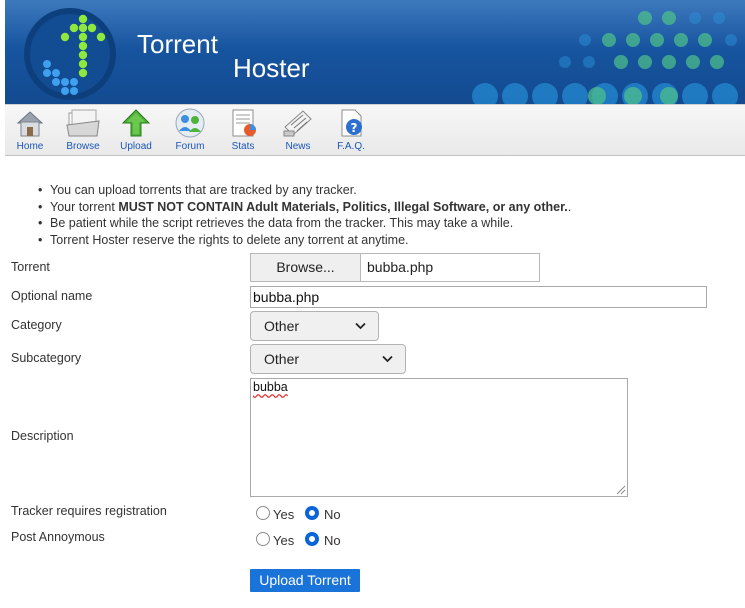  Describe the element at coordinates (605, 57) in the screenshot. I see `banner-dots-decoration` at that location.